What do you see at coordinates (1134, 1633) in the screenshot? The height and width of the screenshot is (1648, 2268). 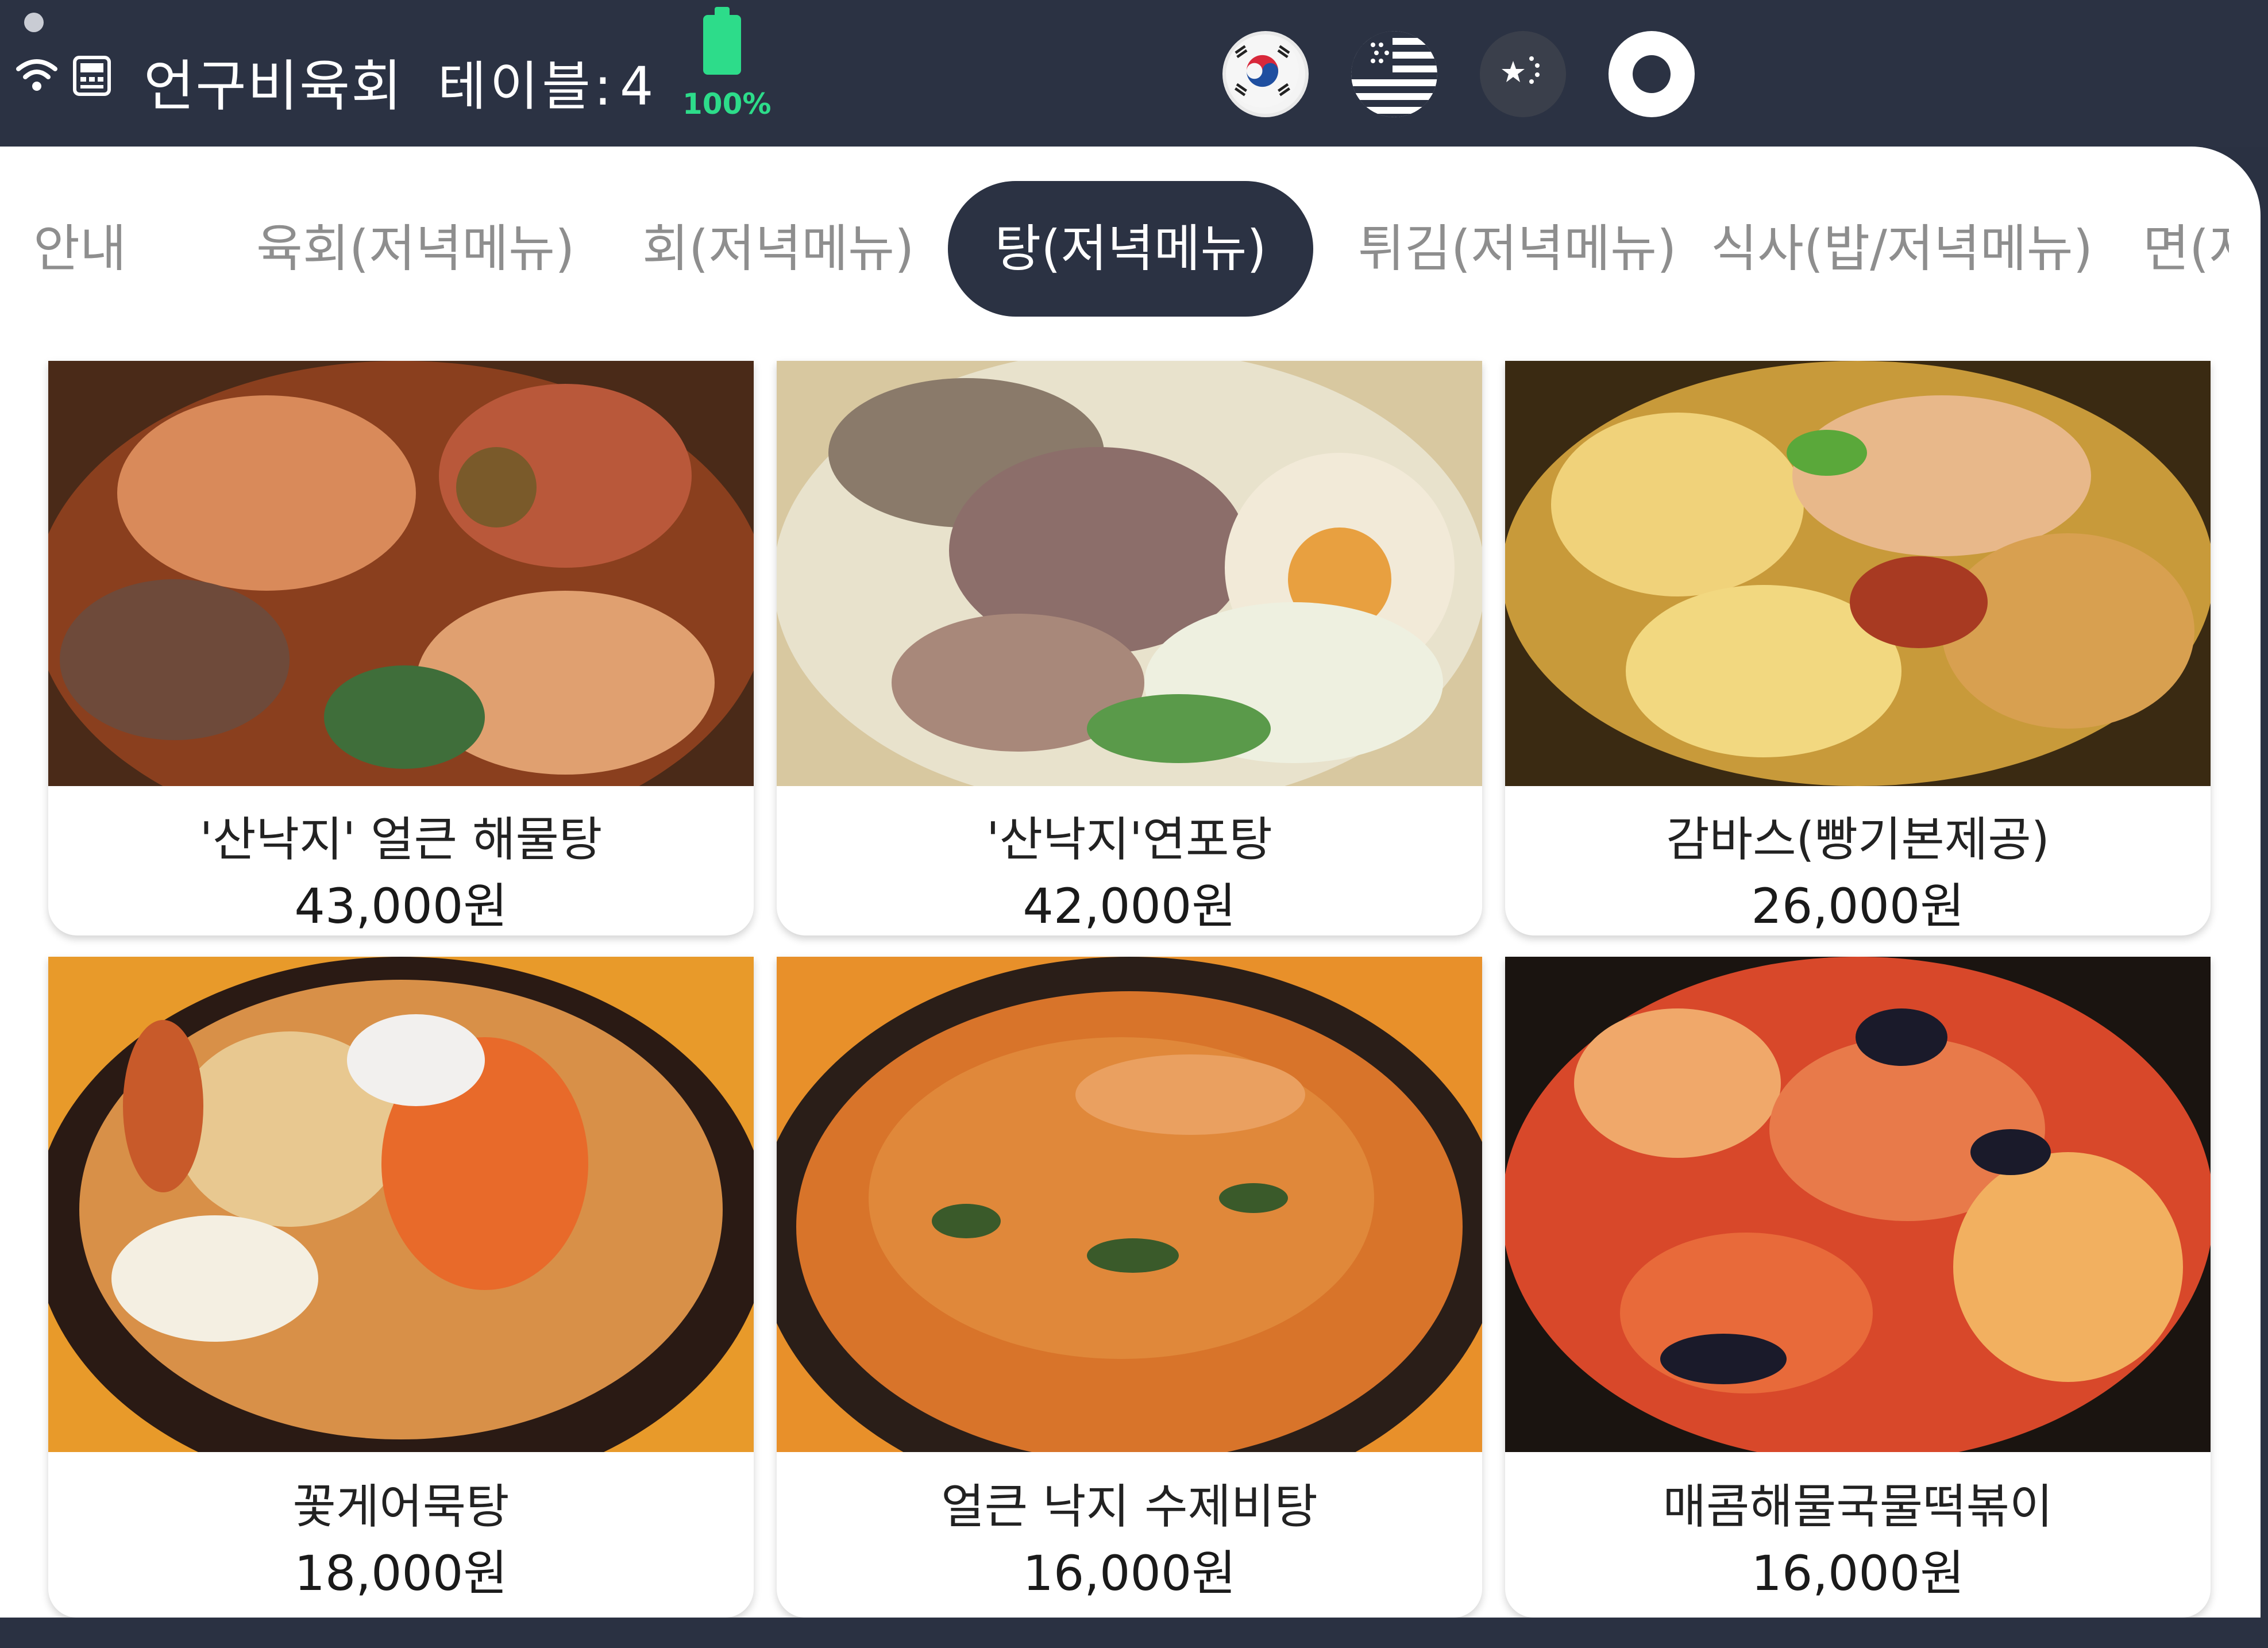 I see `bottom-bar` at bounding box center [1134, 1633].